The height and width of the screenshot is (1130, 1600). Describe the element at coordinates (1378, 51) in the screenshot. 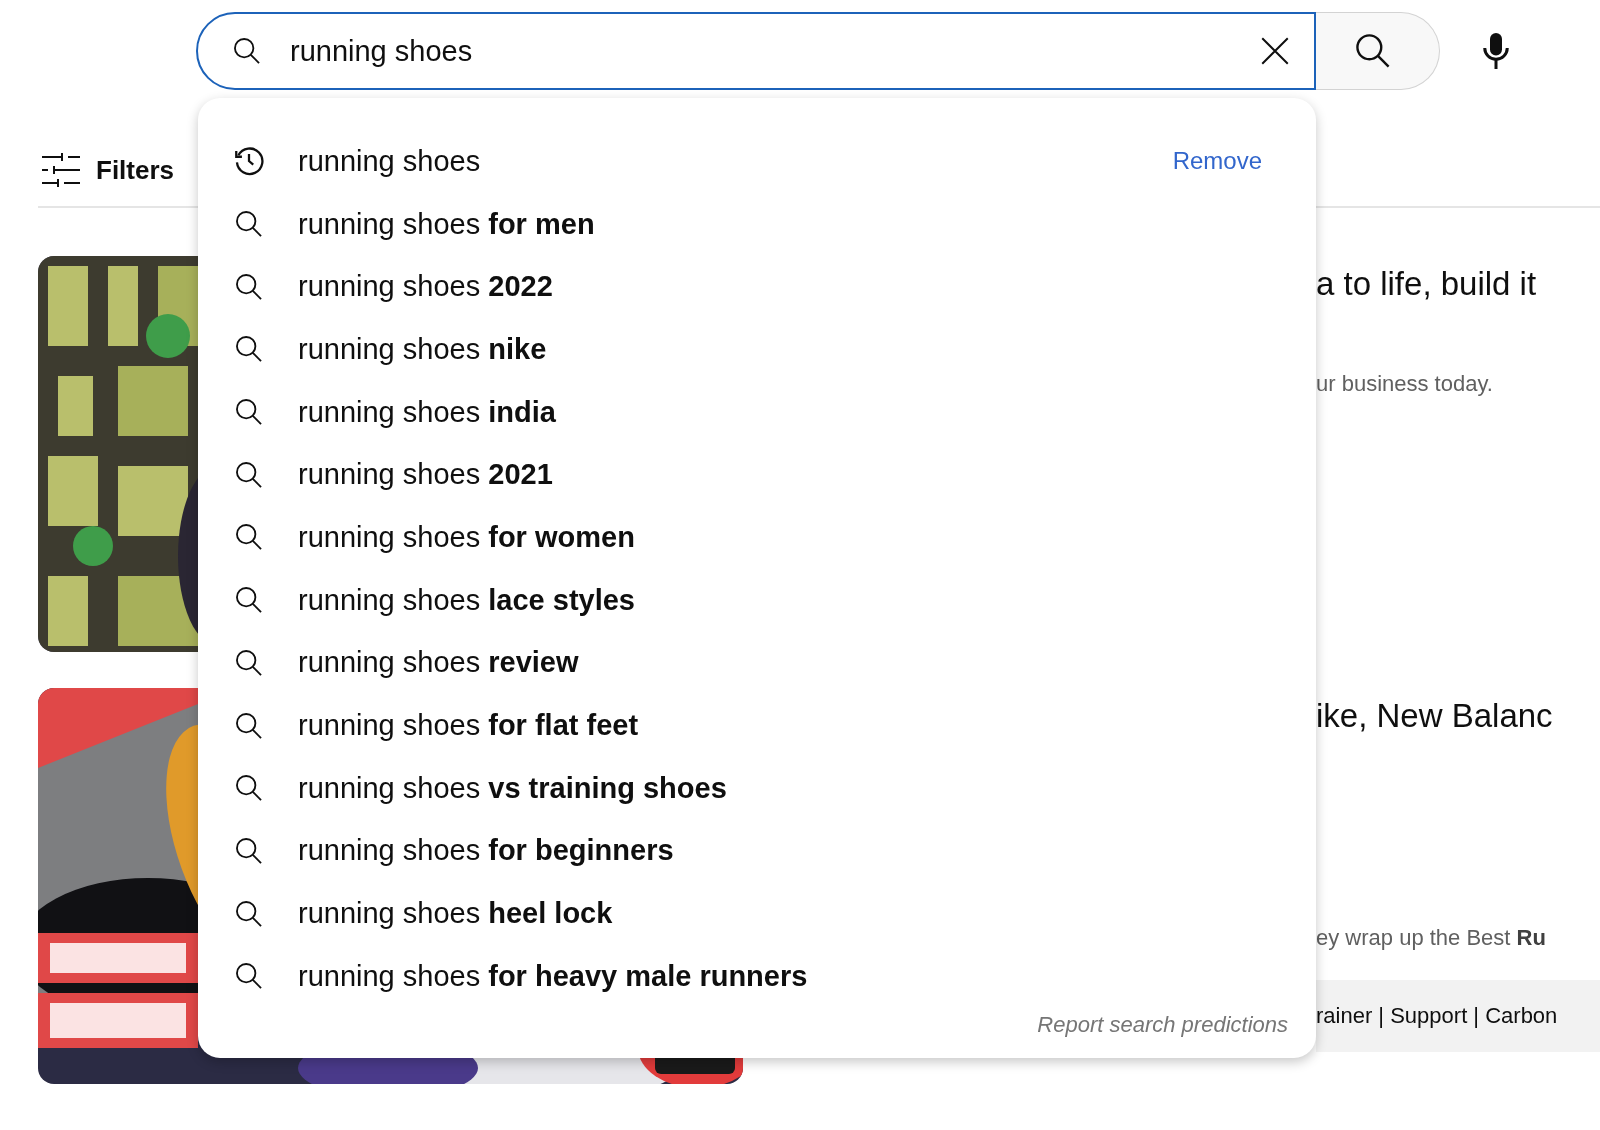

I see `search-button` at that location.